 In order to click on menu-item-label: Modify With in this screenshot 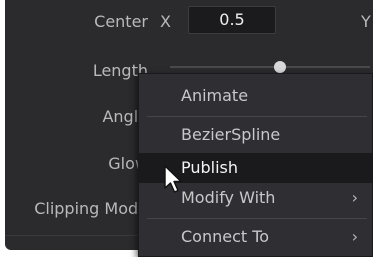, I will do `click(228, 197)`.